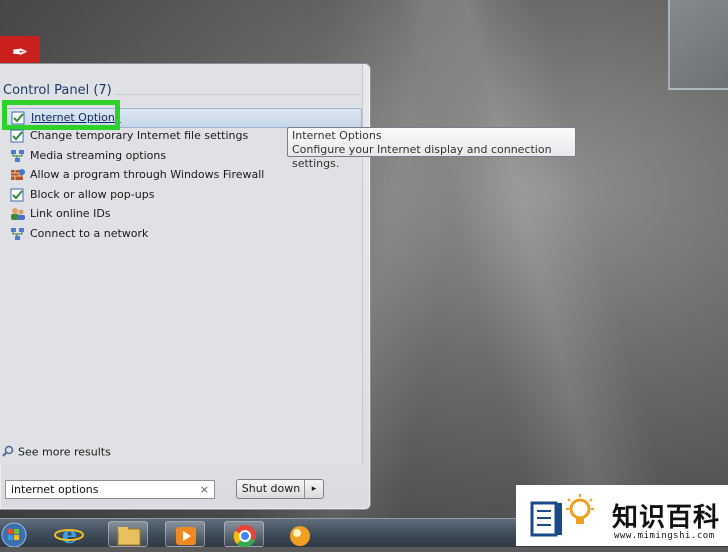 The height and width of the screenshot is (552, 728). What do you see at coordinates (55, 489) in the screenshot?
I see `search-input-value: internet options` at bounding box center [55, 489].